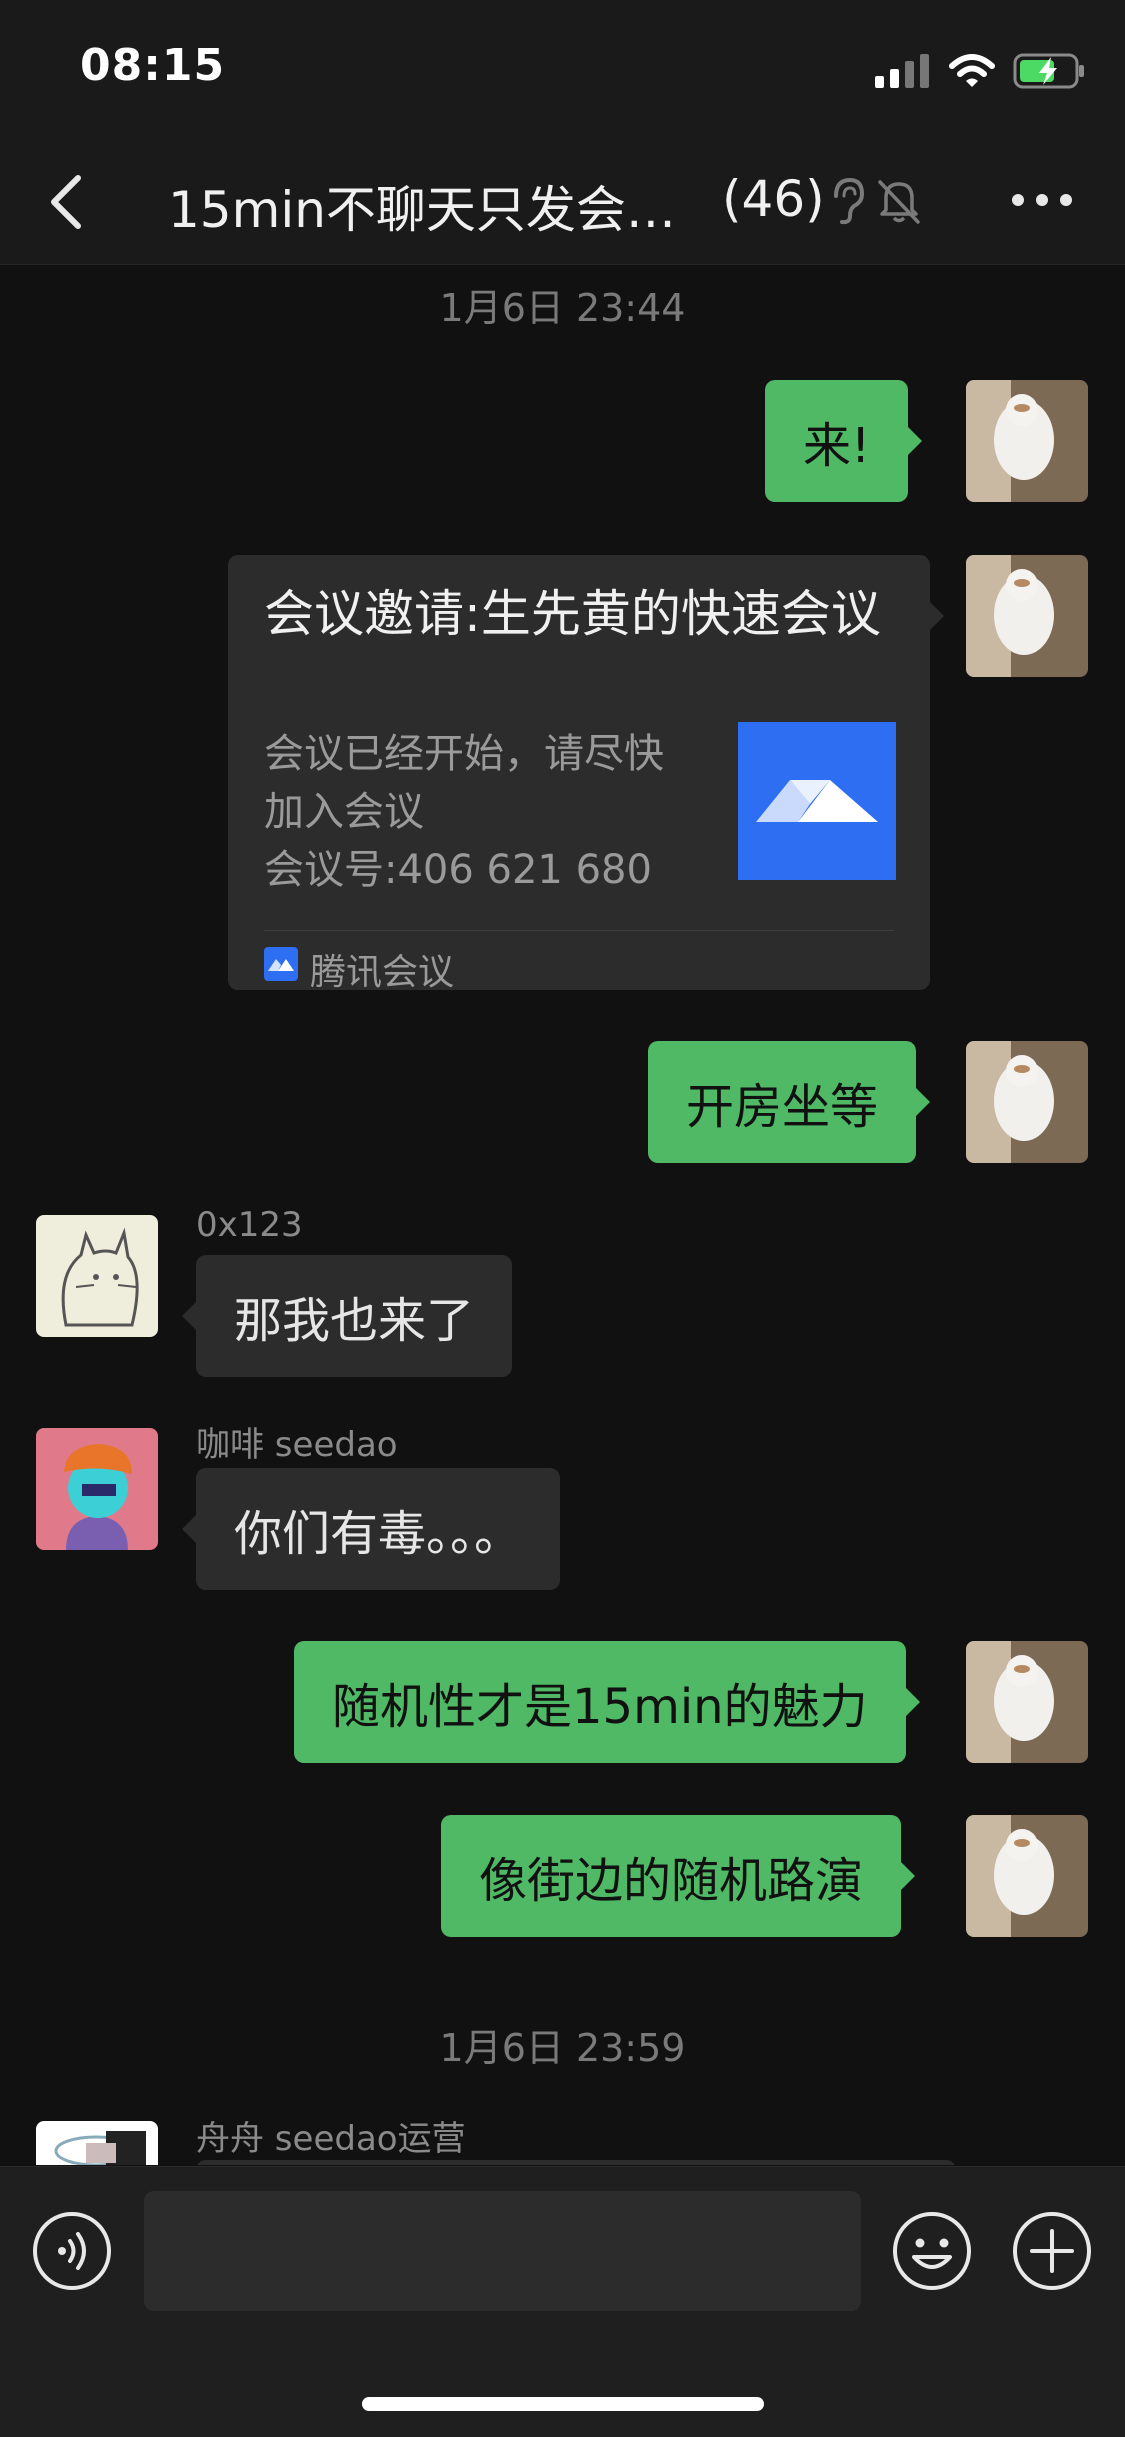 Image resolution: width=1125 pixels, height=2437 pixels. Describe the element at coordinates (1052, 2251) in the screenshot. I see `plus-icon` at that location.